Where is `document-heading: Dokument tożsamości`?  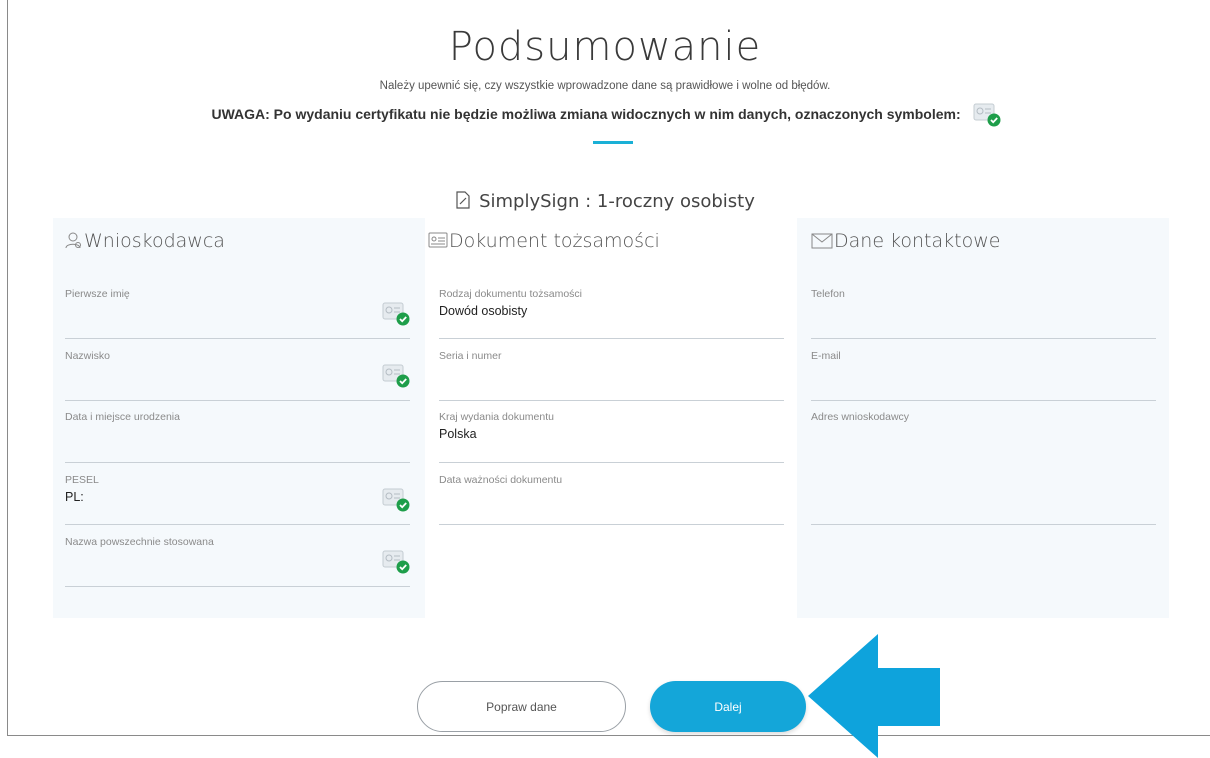 document-heading: Dokument tożsamości is located at coordinates (544, 242).